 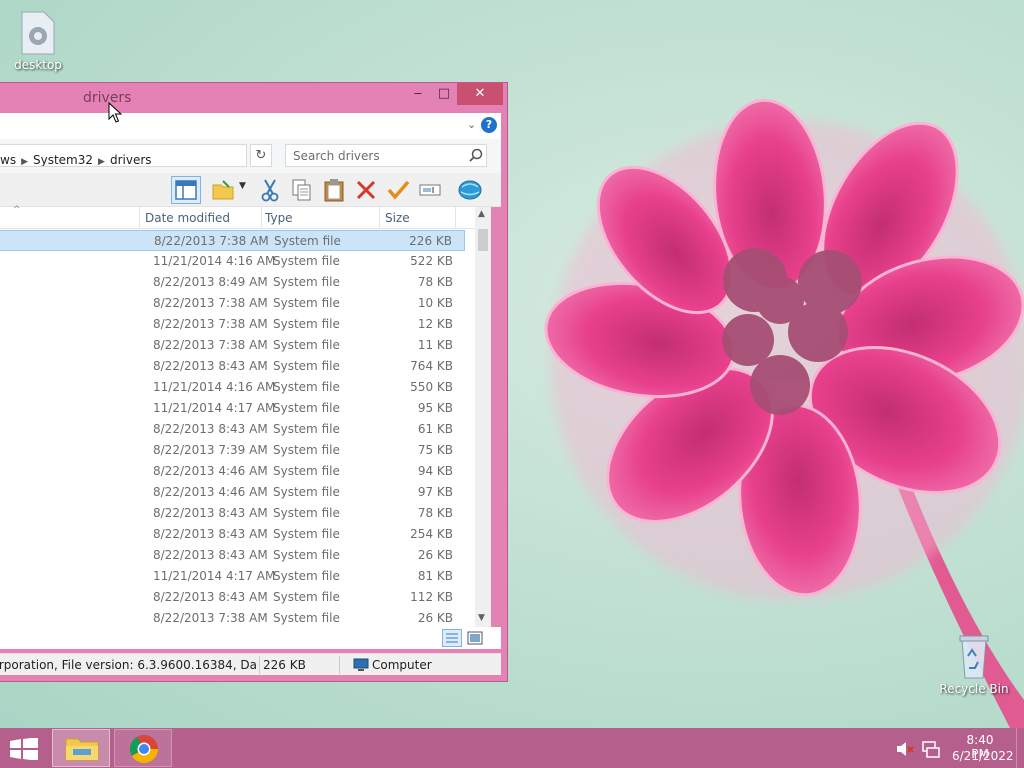 I want to click on recycle-bin-icon, so click(x=974, y=657).